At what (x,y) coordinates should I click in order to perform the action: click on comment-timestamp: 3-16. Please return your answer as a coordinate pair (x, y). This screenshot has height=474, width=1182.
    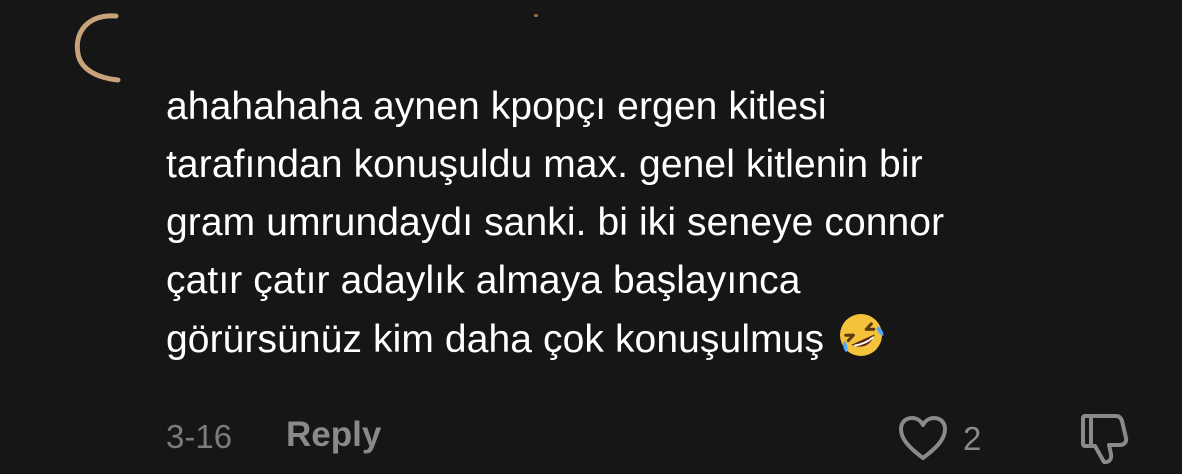
    Looking at the image, I should click on (199, 436).